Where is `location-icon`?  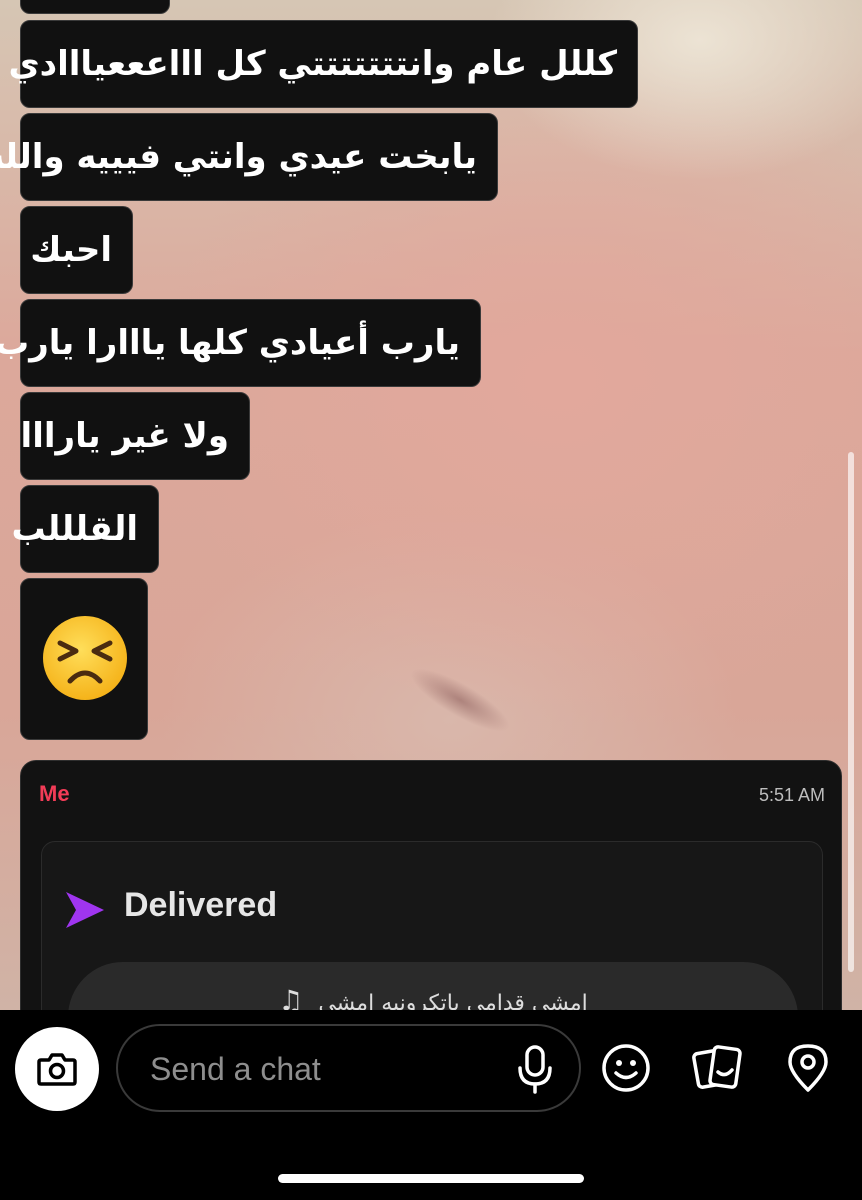 location-icon is located at coordinates (808, 1068).